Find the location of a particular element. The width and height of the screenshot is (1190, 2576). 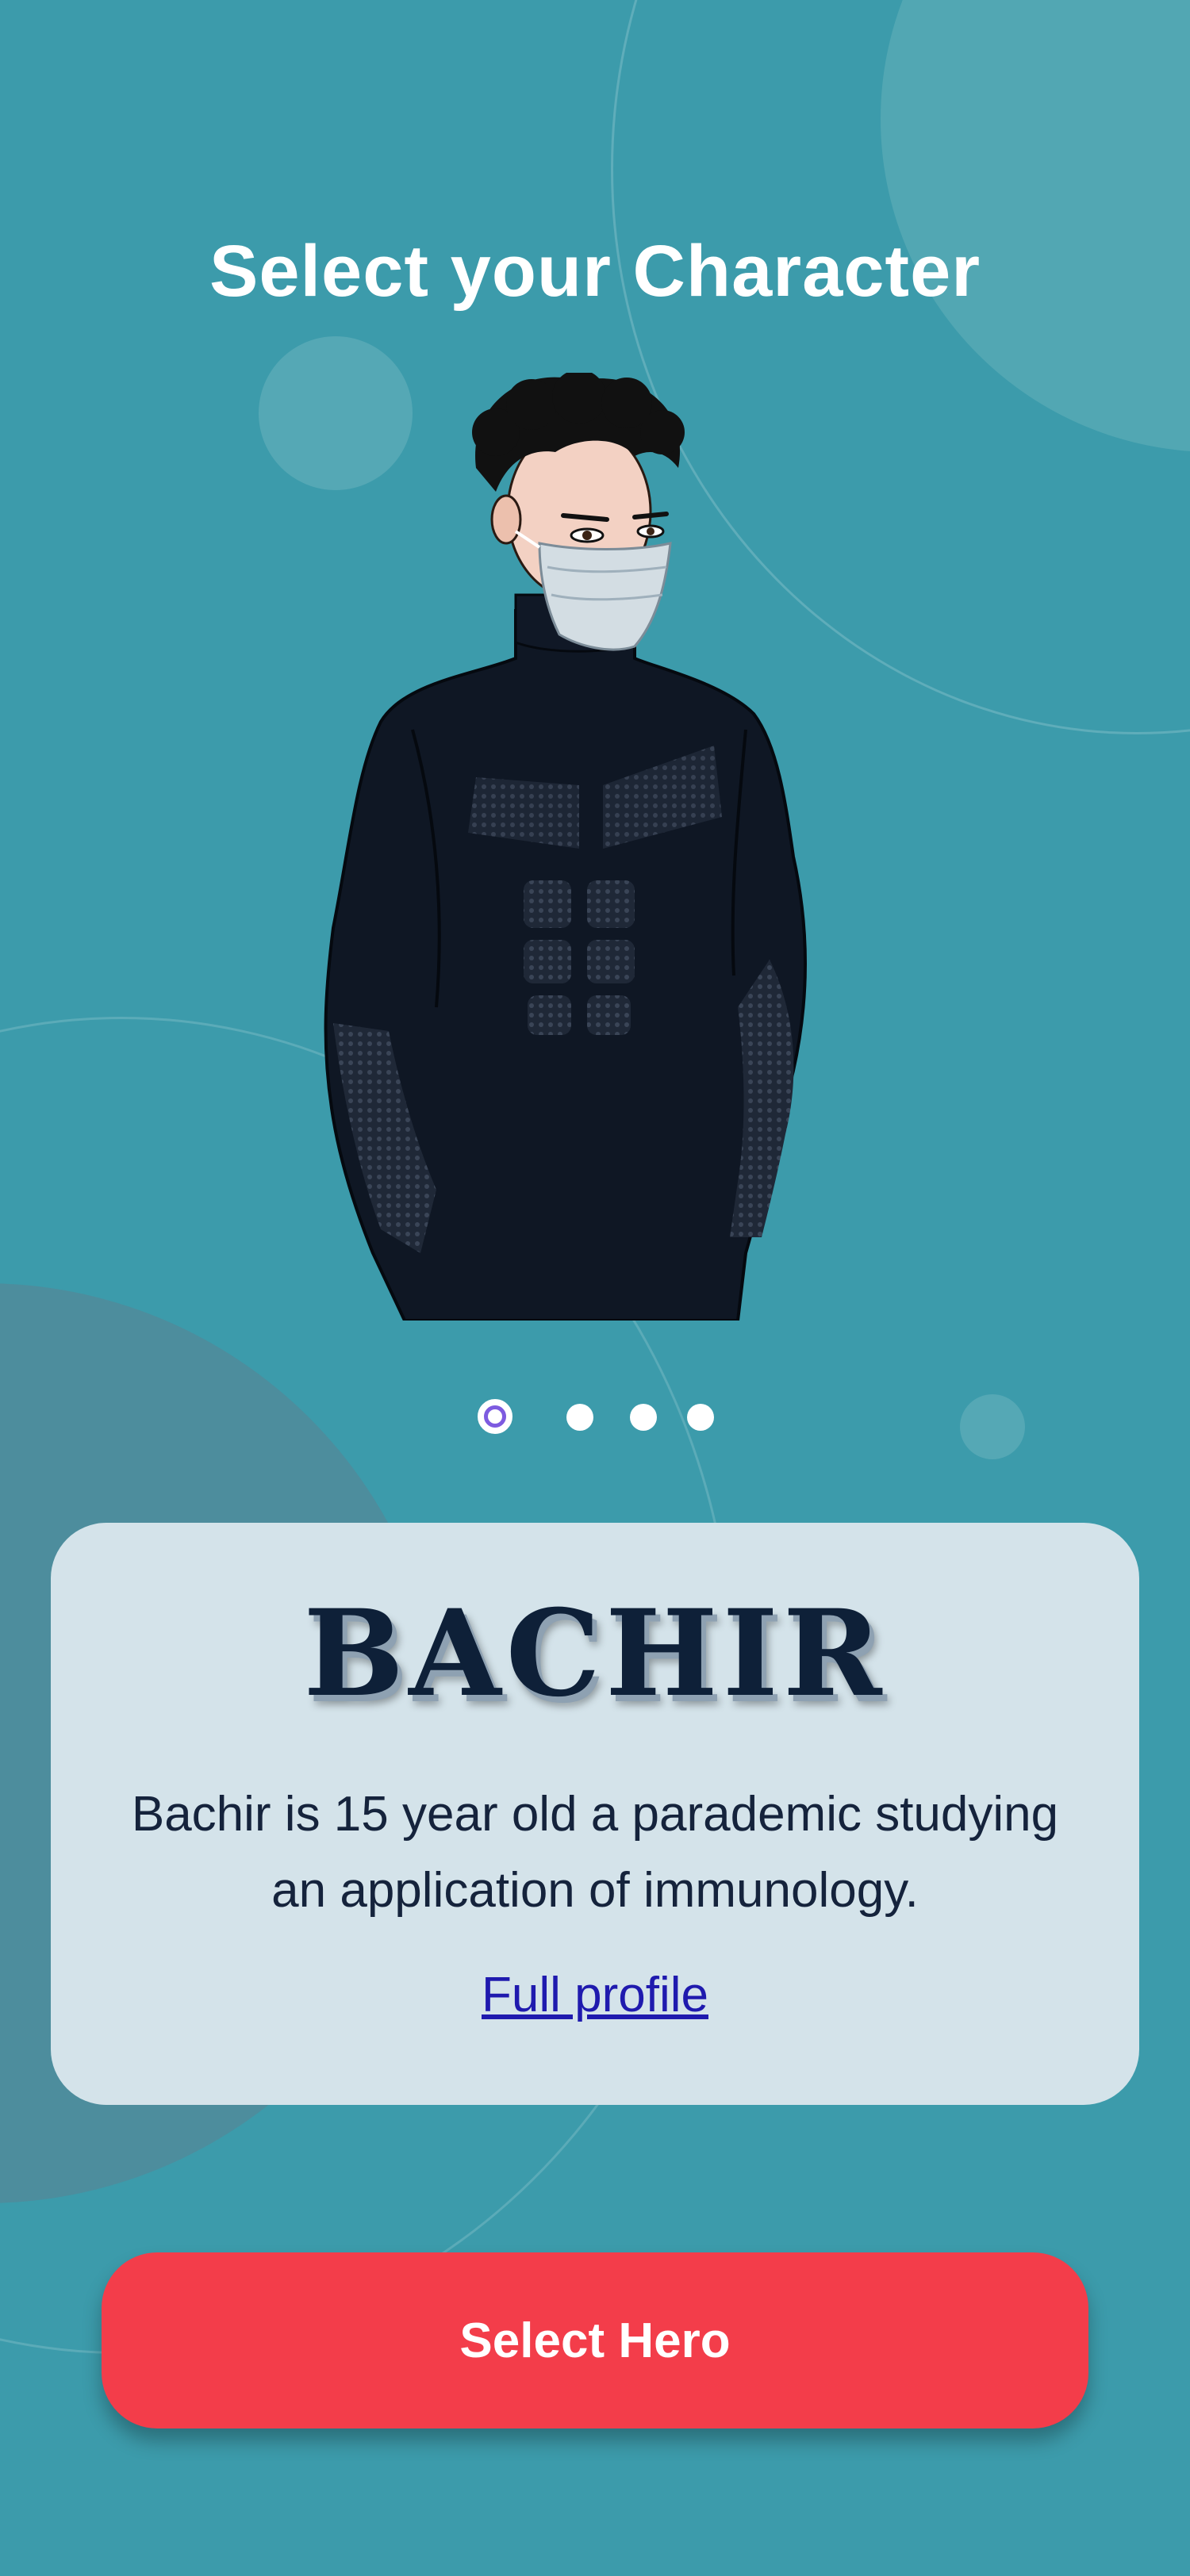

hero-name: BACHIR is located at coordinates (595, 1653).